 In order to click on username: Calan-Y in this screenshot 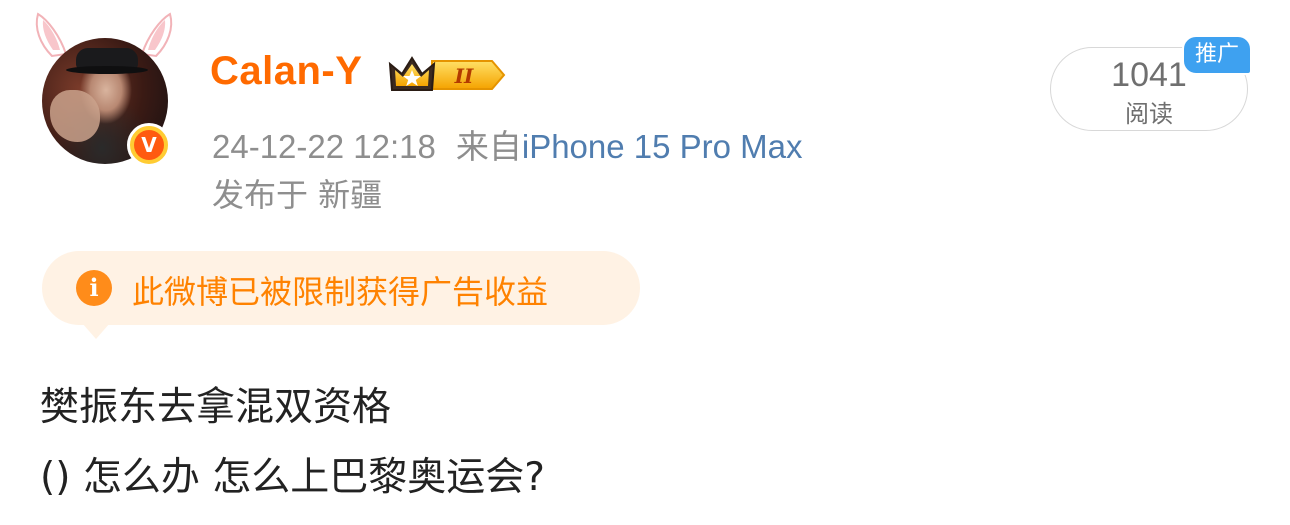, I will do `click(286, 71)`.